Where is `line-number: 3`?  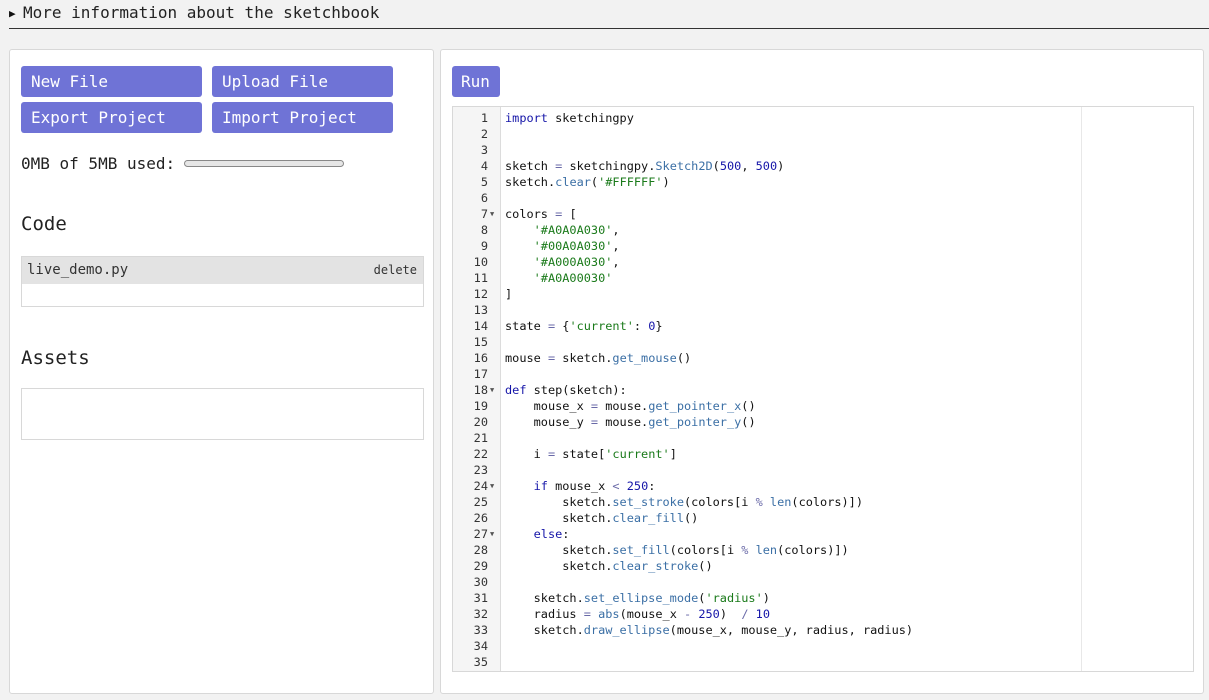
line-number: 3 is located at coordinates (484, 150).